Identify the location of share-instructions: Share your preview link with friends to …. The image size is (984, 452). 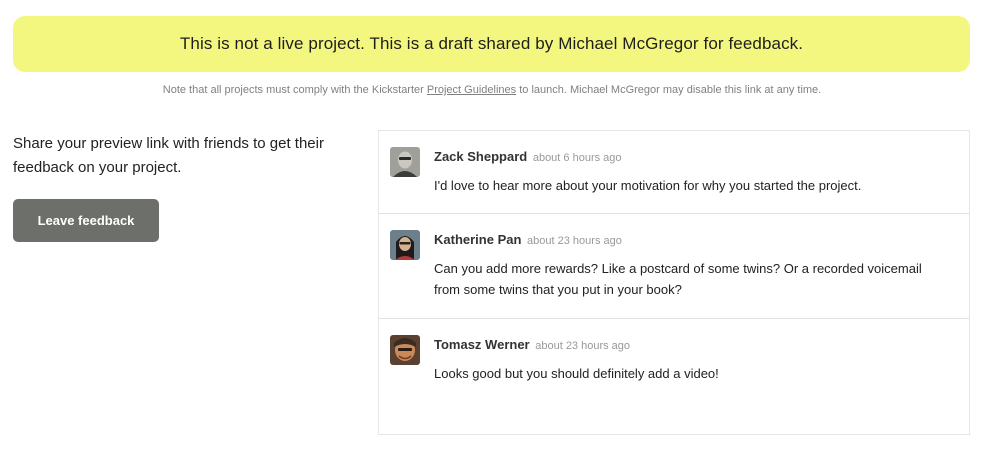
(168, 155).